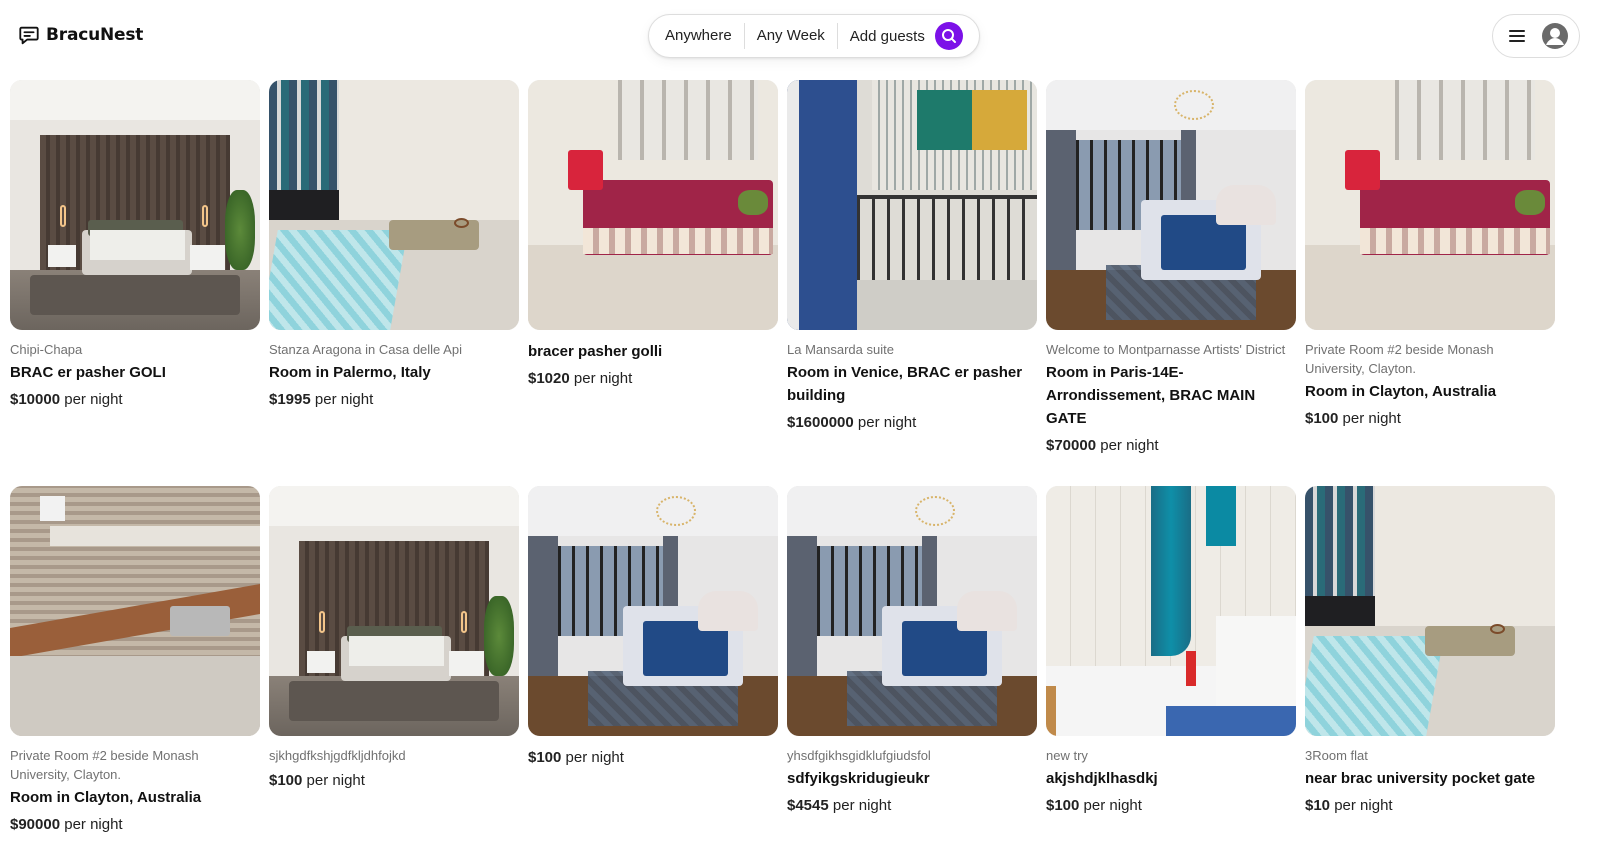  What do you see at coordinates (1536, 36) in the screenshot?
I see `user-menu-button` at bounding box center [1536, 36].